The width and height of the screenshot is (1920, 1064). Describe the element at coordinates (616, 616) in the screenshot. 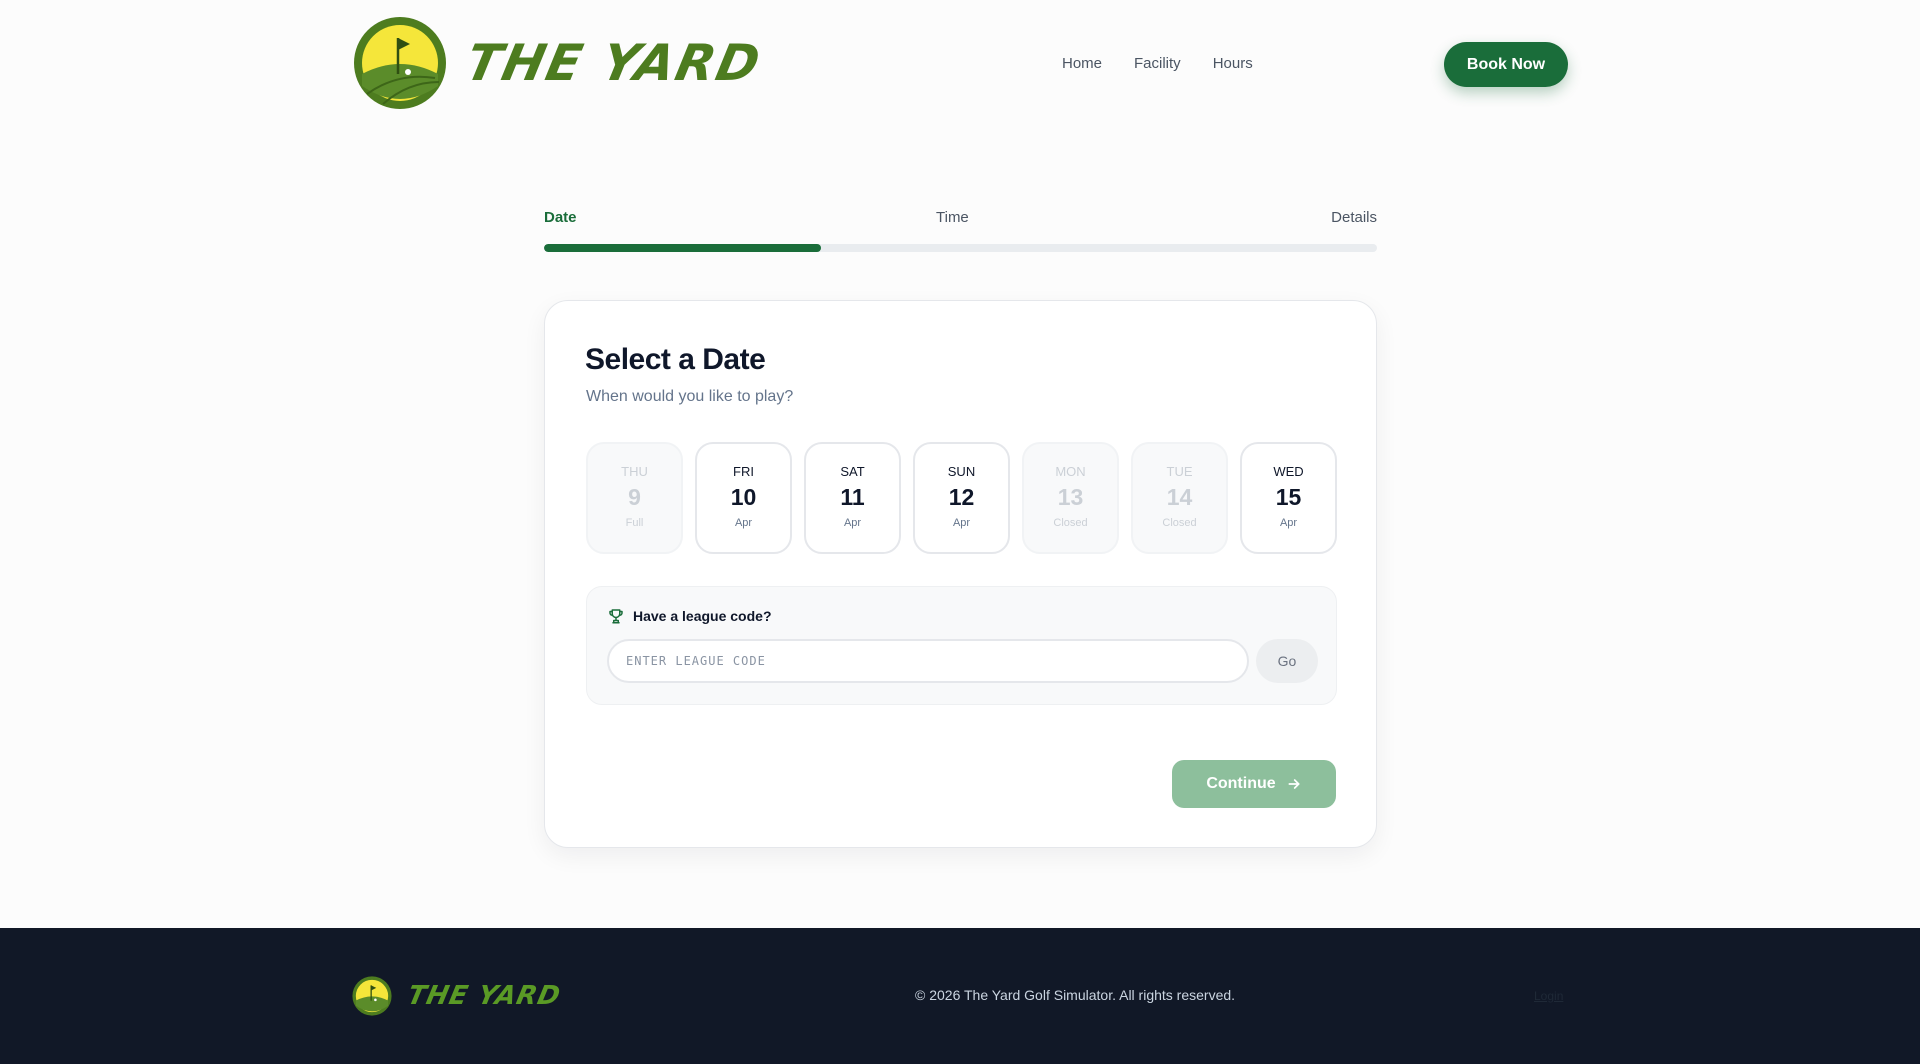

I see `trophy-icon` at that location.